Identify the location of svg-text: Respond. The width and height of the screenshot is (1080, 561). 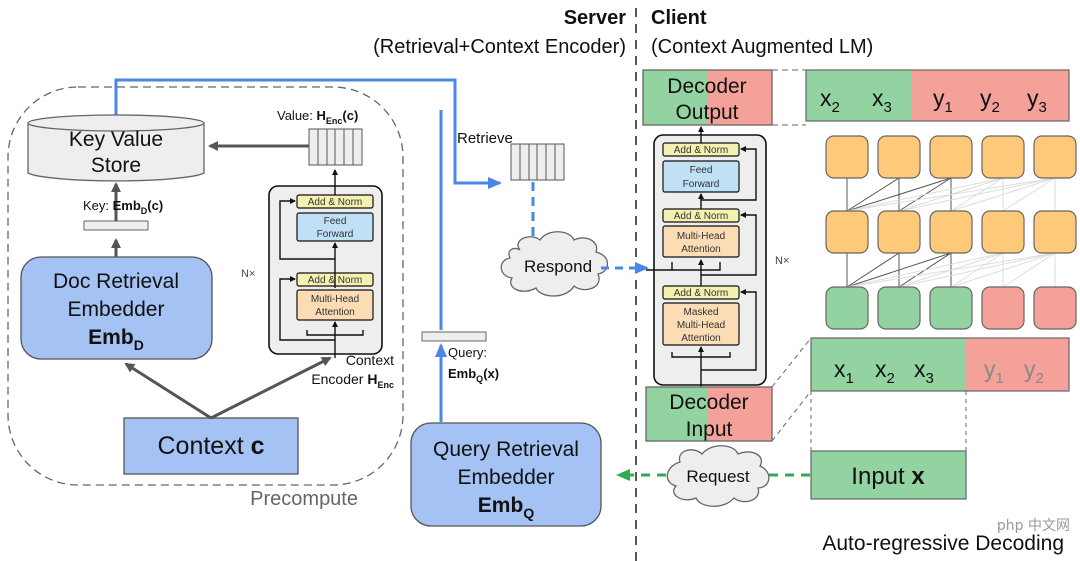
(558, 266).